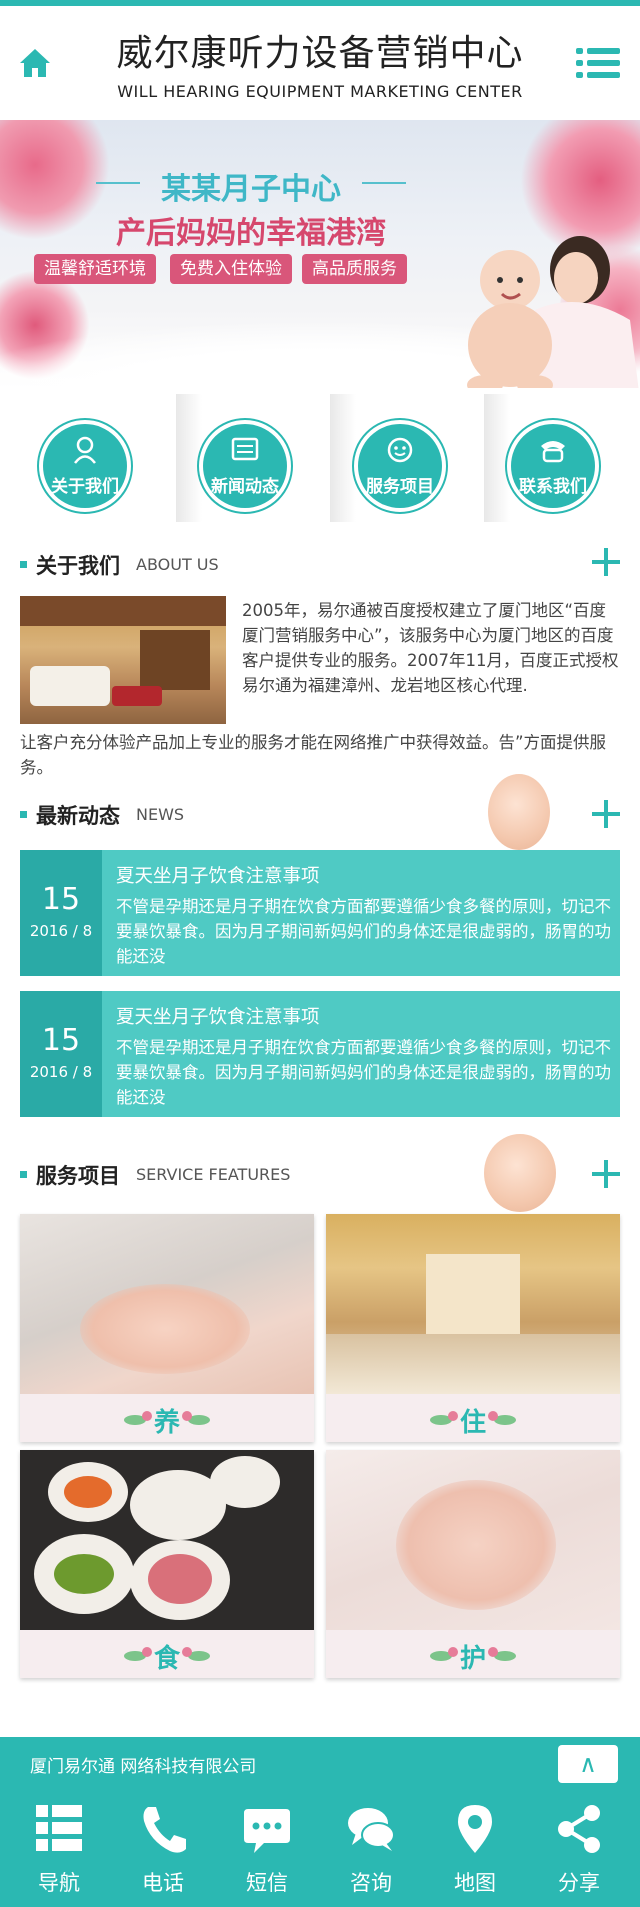 The image size is (640, 1907). Describe the element at coordinates (400, 450) in the screenshot. I see `service-icon` at that location.